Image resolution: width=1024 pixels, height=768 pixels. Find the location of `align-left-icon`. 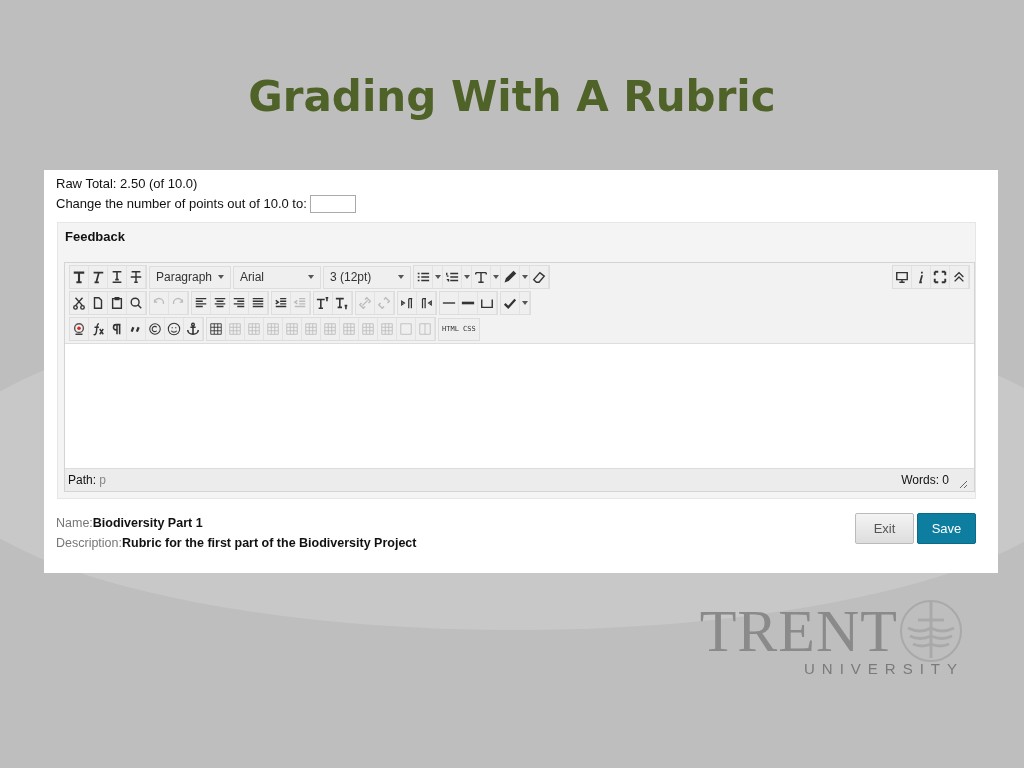

align-left-icon is located at coordinates (201, 303).